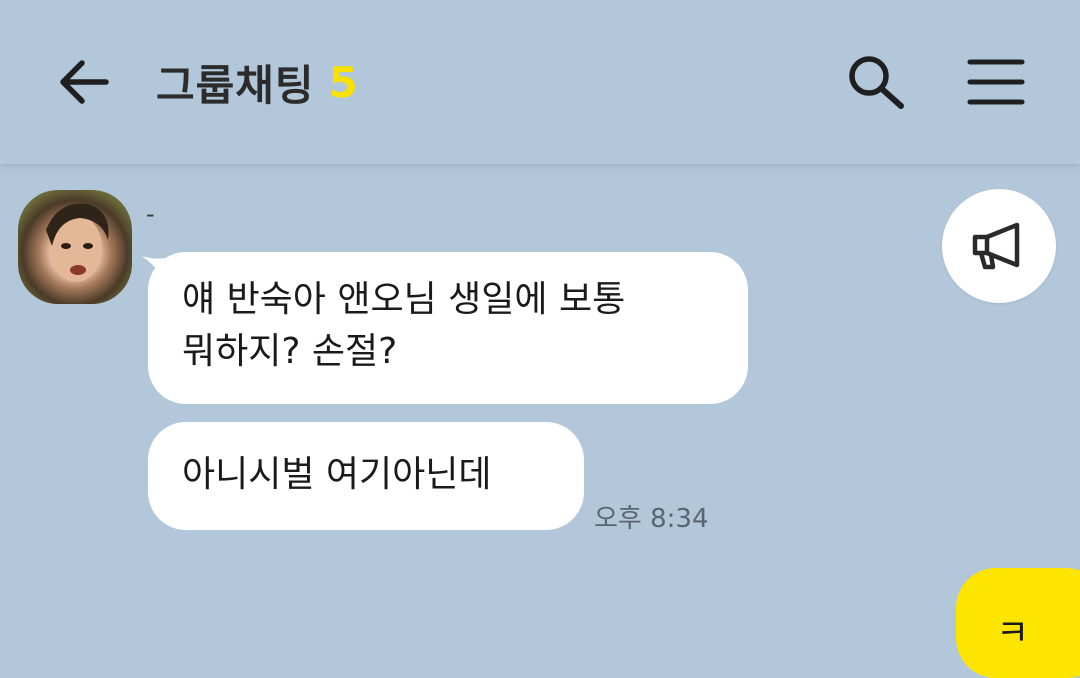 This screenshot has width=1080, height=678. I want to click on arrow-left-icon, so click(84, 82).